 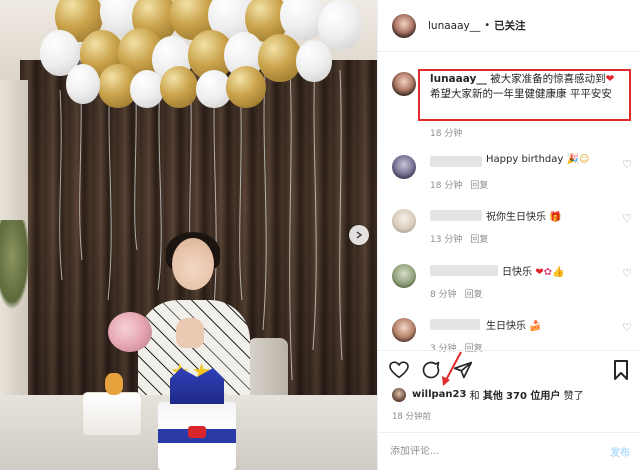 I want to click on comment-text-row: 日快乐 ❤✿👍, so click(x=533, y=270).